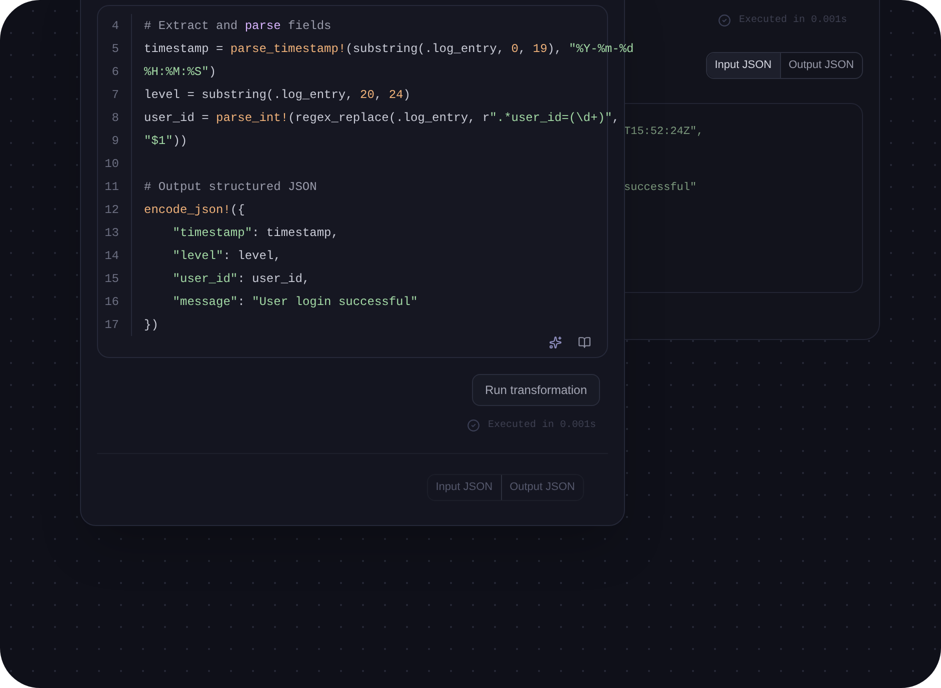 This screenshot has width=941, height=688. Describe the element at coordinates (115, 278) in the screenshot. I see `line-number: 15` at that location.